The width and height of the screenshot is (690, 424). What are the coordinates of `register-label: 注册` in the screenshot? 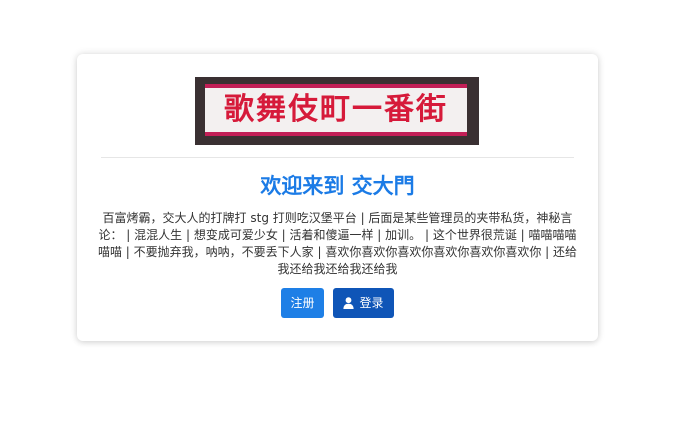 It's located at (302, 303).